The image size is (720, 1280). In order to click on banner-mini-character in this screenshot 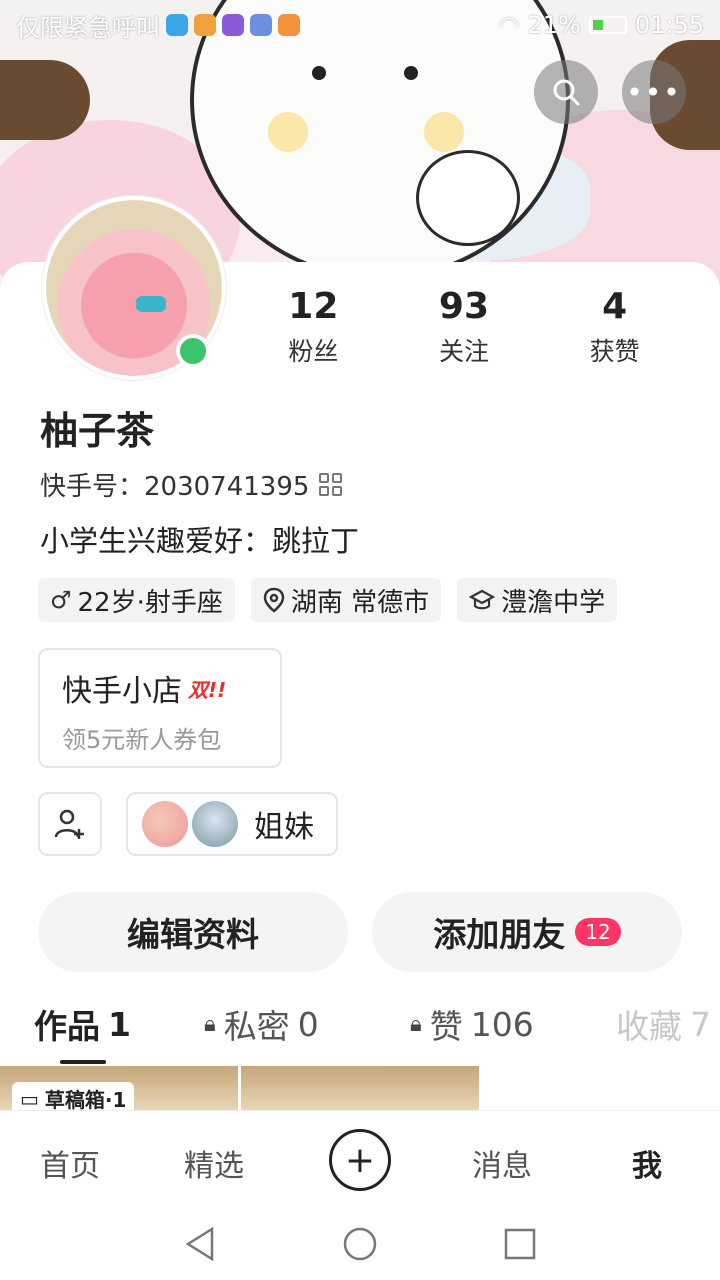, I will do `click(468, 198)`.